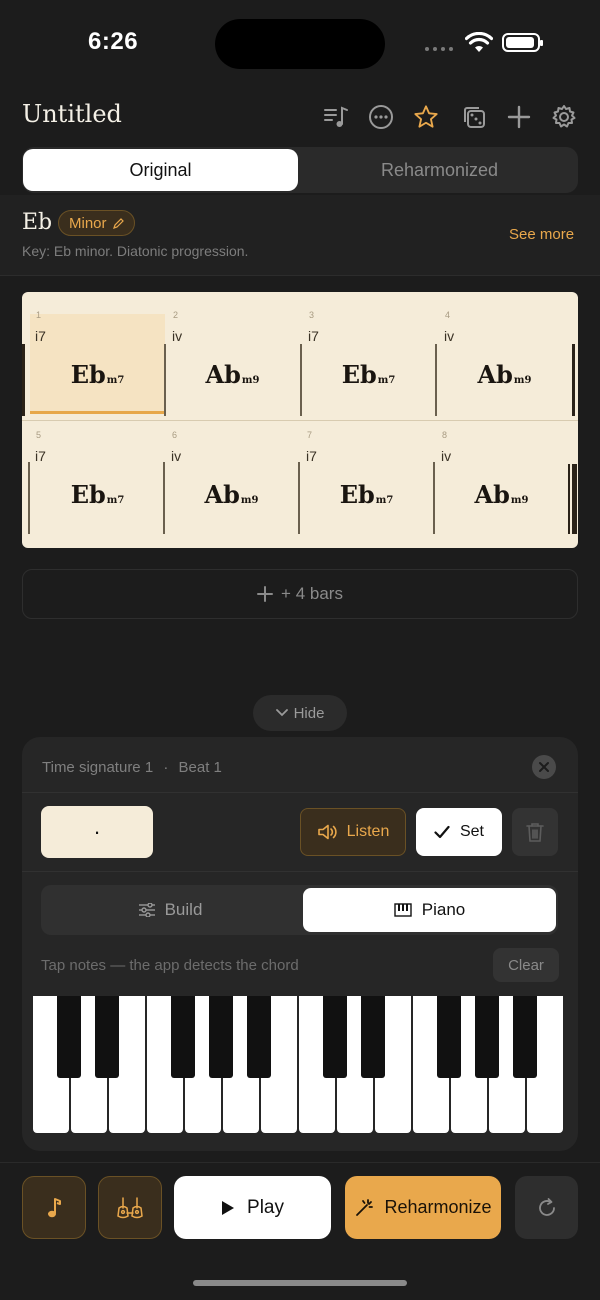  I want to click on bar-8: 8 iv Abm9, so click(501, 482).